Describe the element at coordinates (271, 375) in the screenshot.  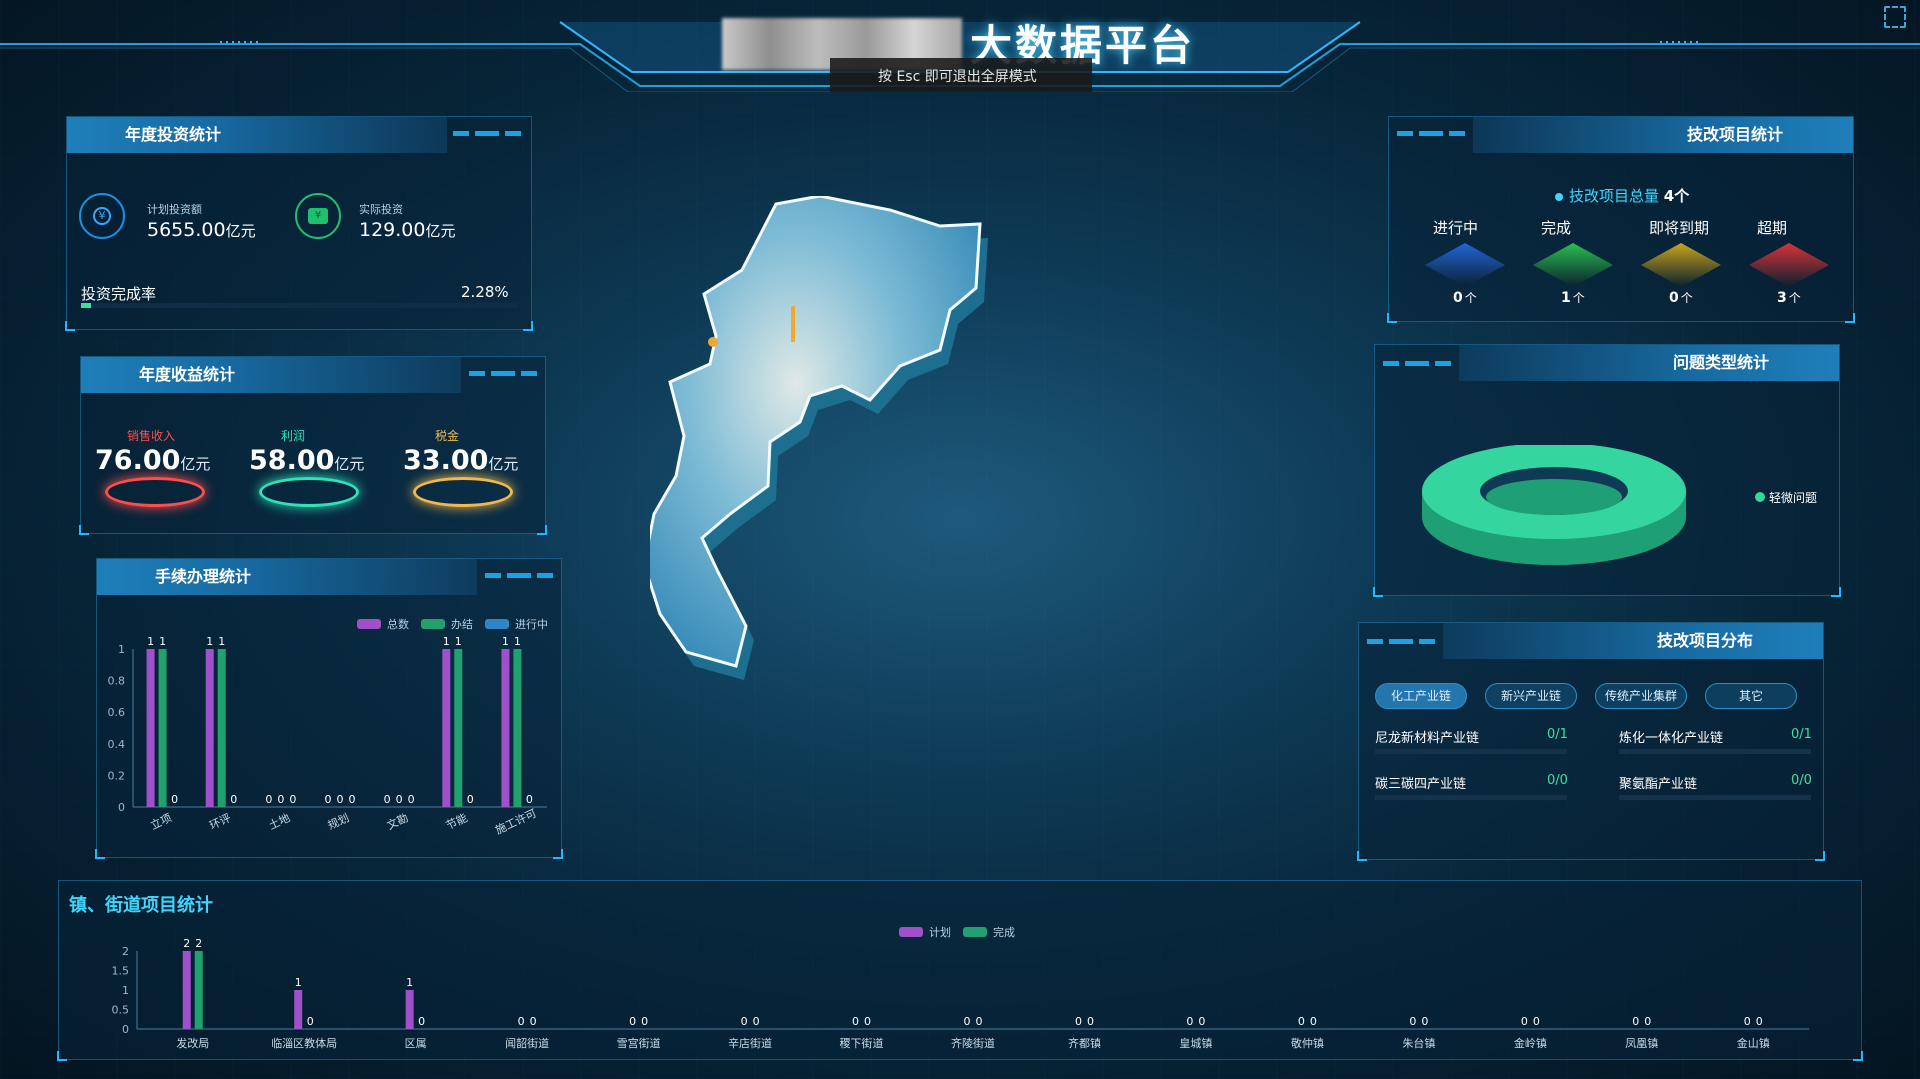
I see `panel-title: 年度收益统计` at that location.